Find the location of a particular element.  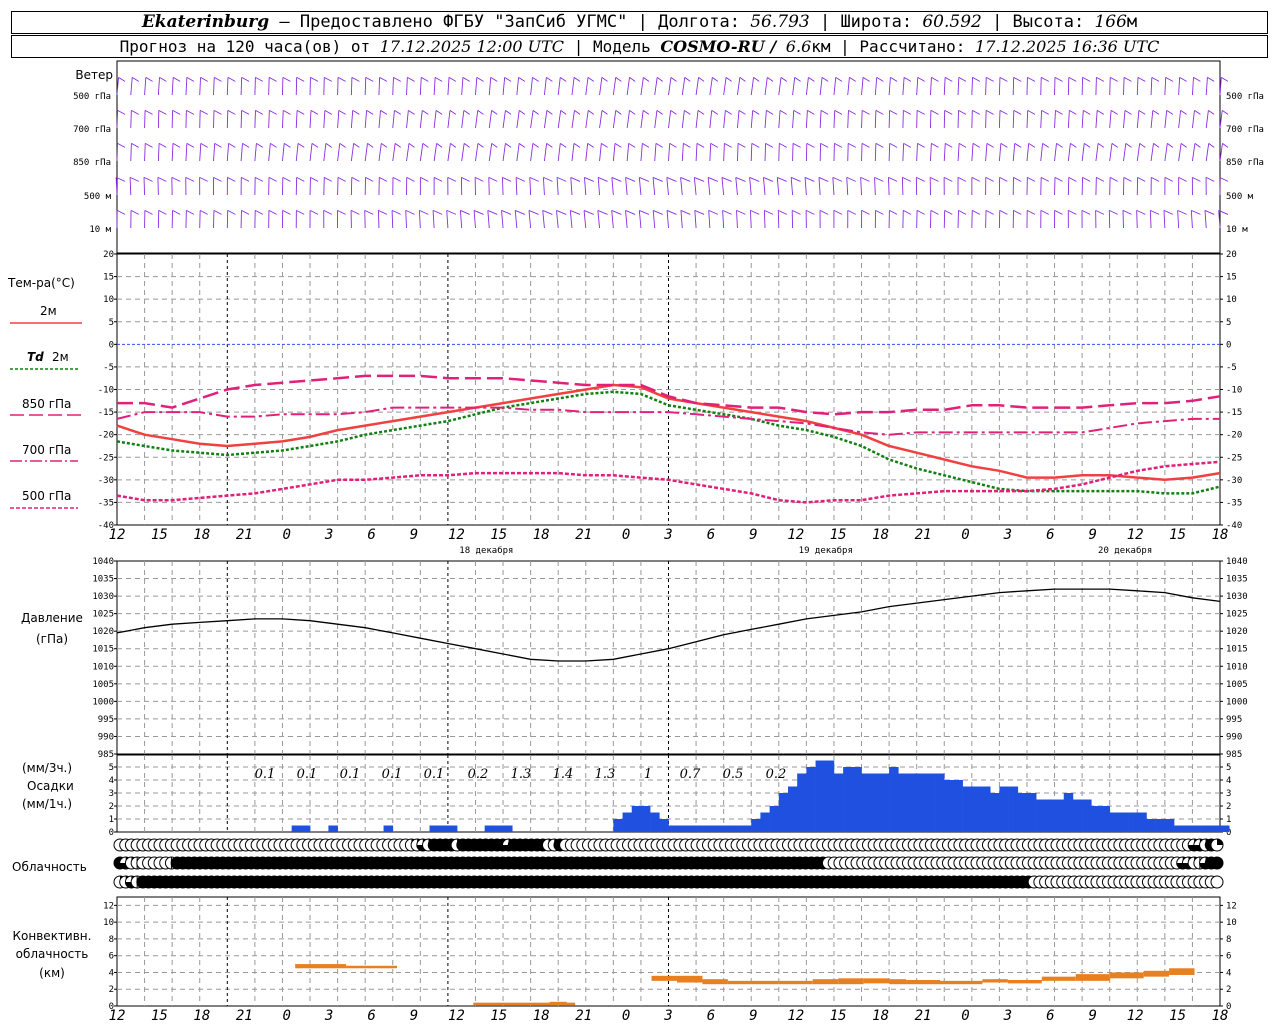

conv-tick-right: 4 is located at coordinates (1228, 973).